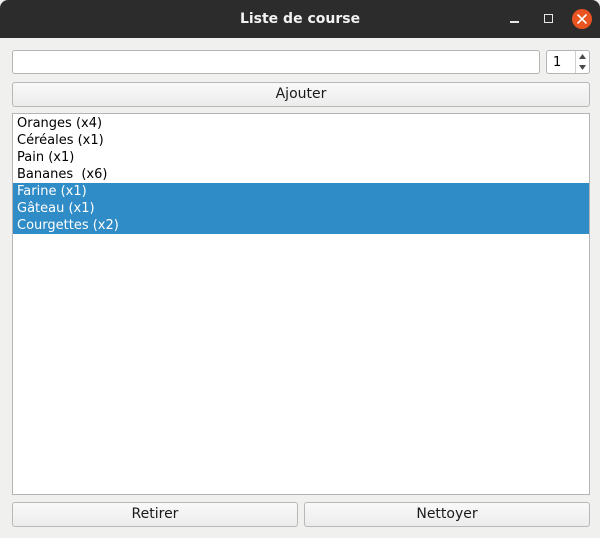 The image size is (600, 538). I want to click on spin-up-button, so click(582, 56).